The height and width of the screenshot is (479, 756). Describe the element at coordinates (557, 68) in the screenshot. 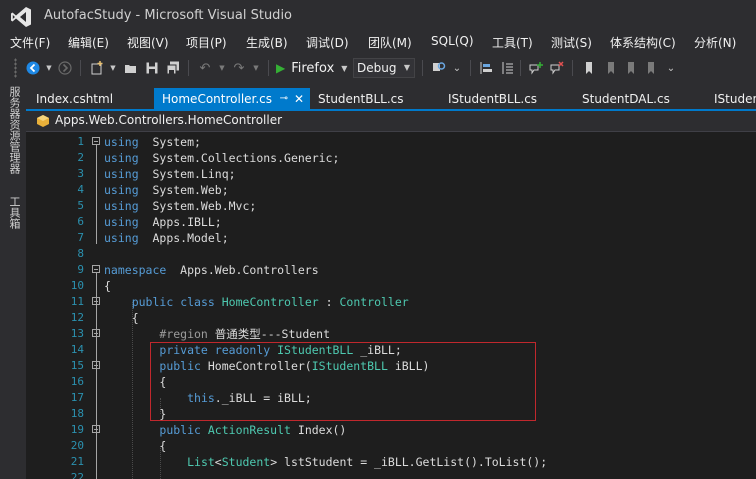

I see `uncomment-icon` at that location.